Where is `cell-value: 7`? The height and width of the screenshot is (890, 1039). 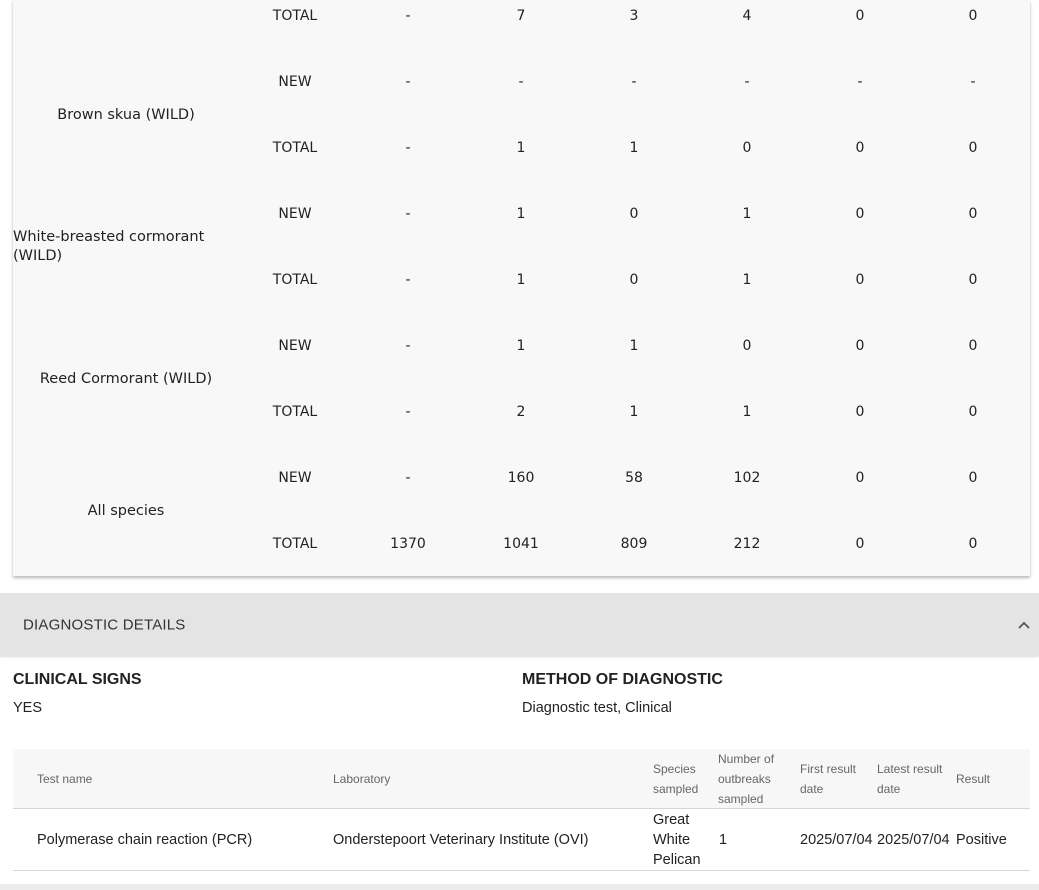
cell-value: 7 is located at coordinates (521, 16).